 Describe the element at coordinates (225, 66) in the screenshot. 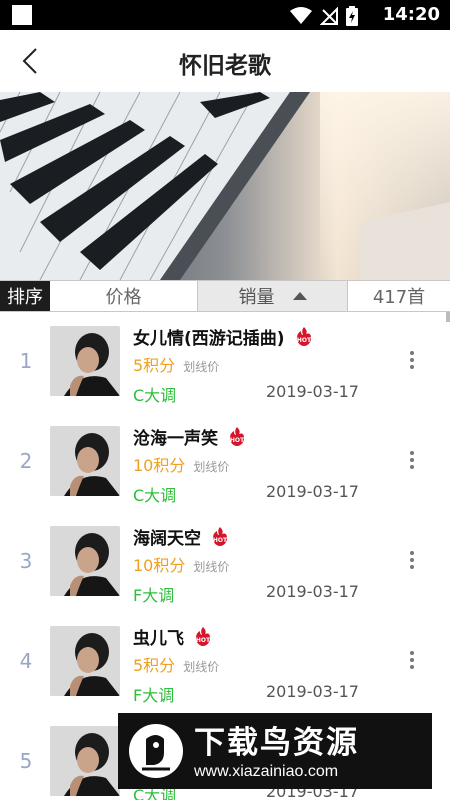

I see `page-title: 怀旧老歌` at that location.